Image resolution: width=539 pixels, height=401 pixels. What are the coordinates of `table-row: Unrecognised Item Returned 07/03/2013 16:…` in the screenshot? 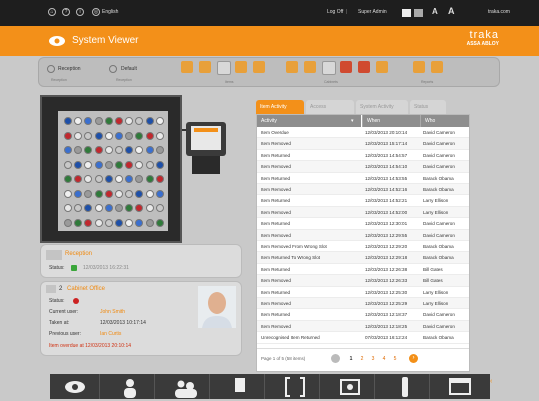 It's located at (363, 338).